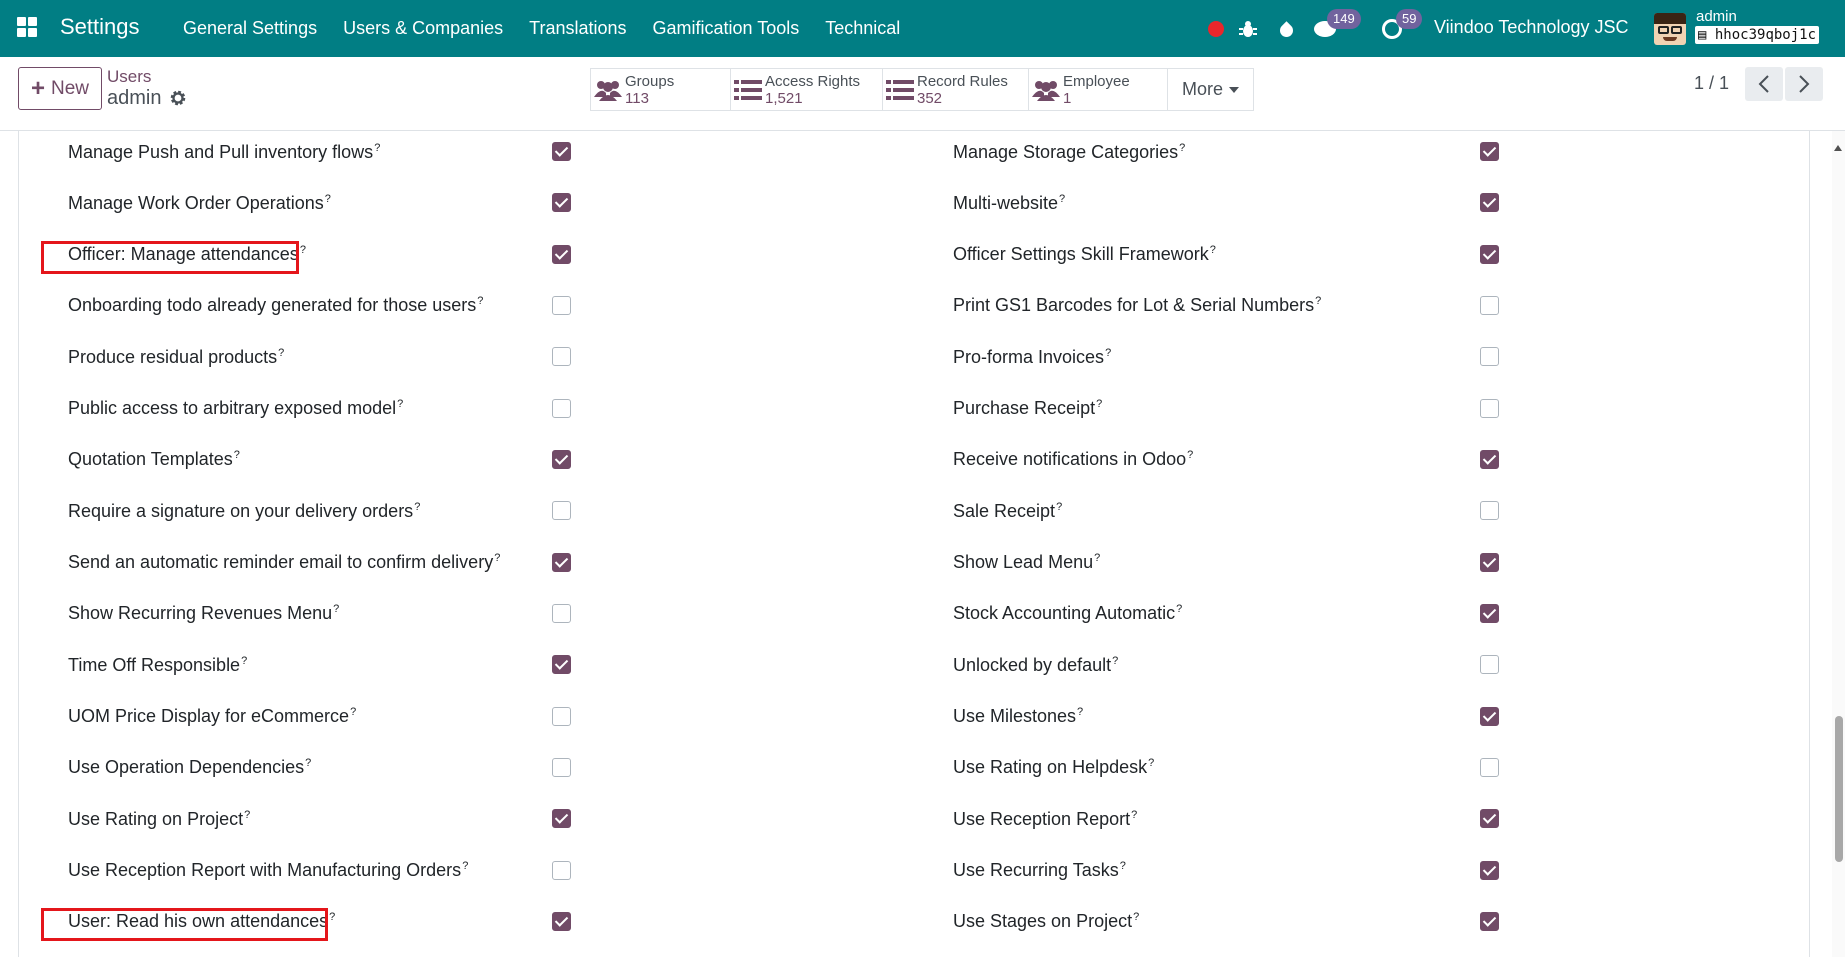 Image resolution: width=1845 pixels, height=957 pixels. I want to click on apps-menu-icon, so click(27, 27).